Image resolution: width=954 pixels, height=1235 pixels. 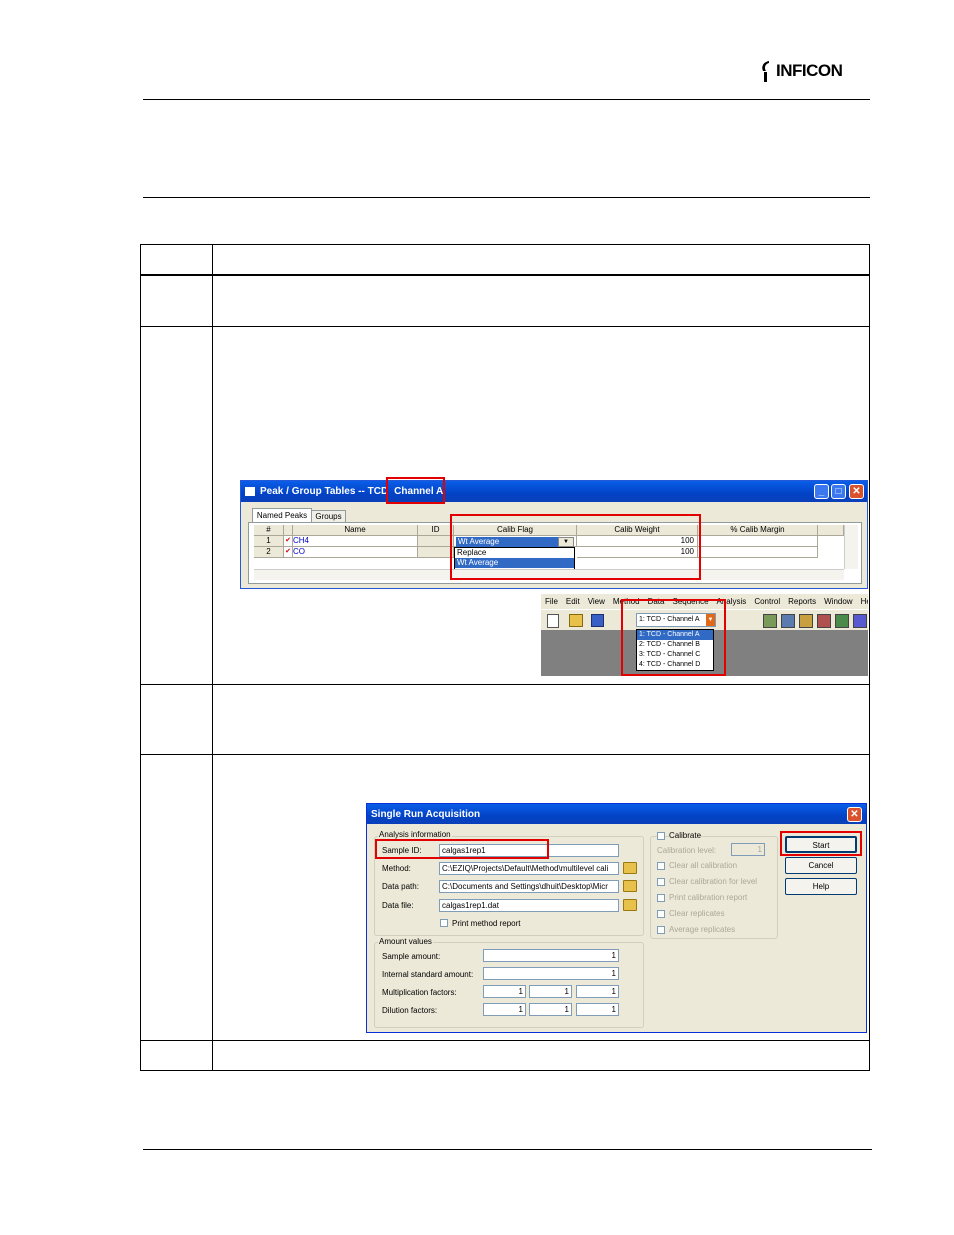 What do you see at coordinates (576, 620) in the screenshot?
I see `open-folder-icon` at bounding box center [576, 620].